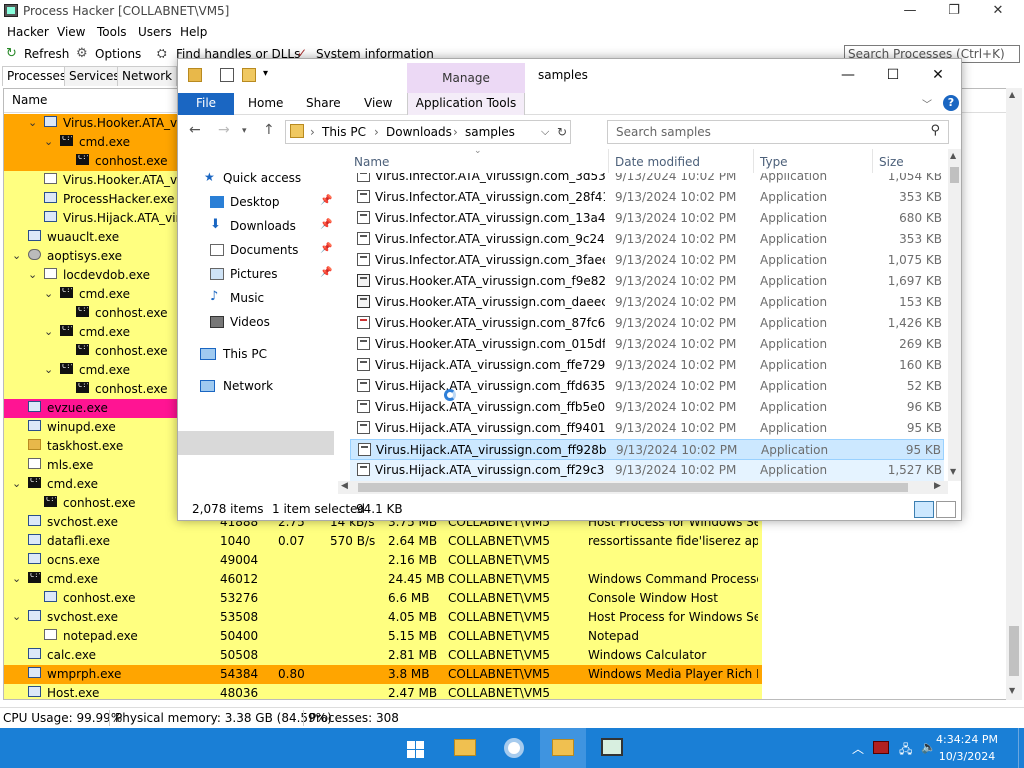 The height and width of the screenshot is (768, 1024). Describe the element at coordinates (37, 76) in the screenshot. I see `tab-processes: Processes` at that location.